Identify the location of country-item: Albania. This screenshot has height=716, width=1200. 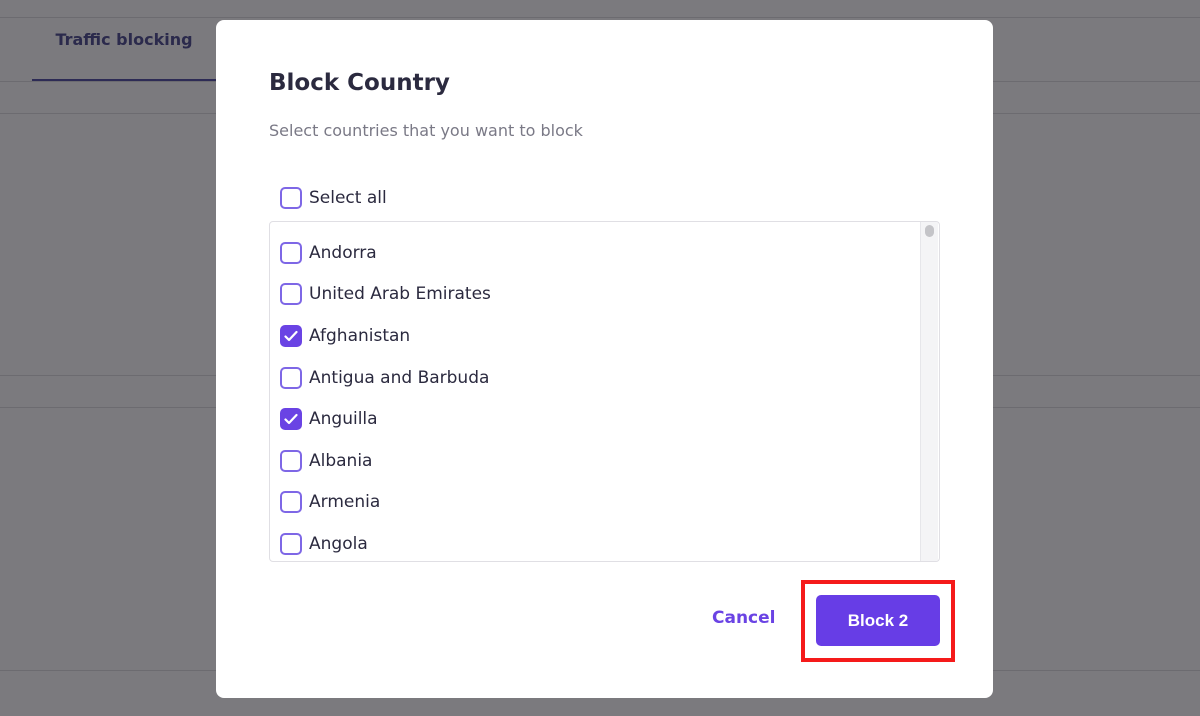
(609, 461).